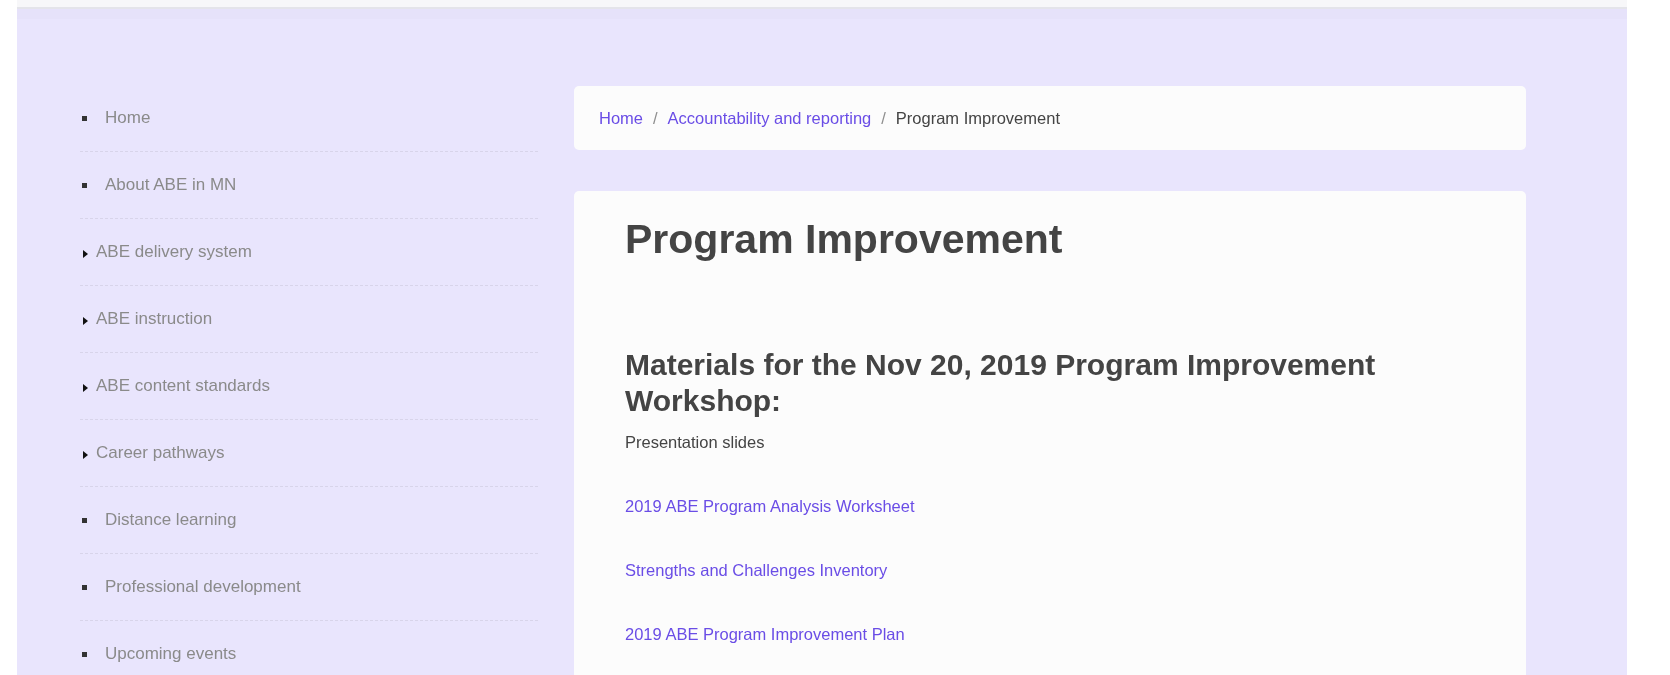 The height and width of the screenshot is (675, 1670). I want to click on document-link: Strengths and Challenges Inventory, so click(756, 570).